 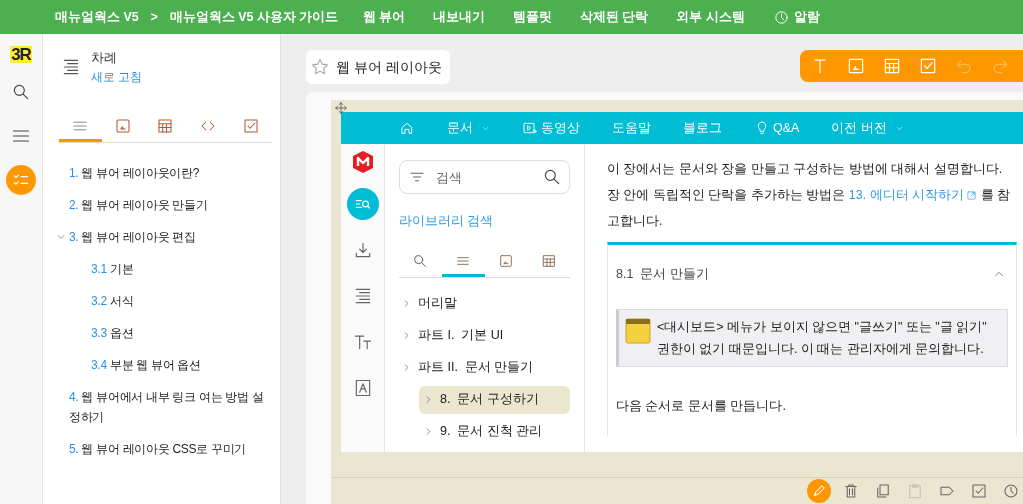 What do you see at coordinates (389, 67) in the screenshot?
I see `page-title: 웹 뷰어 레이아웃` at bounding box center [389, 67].